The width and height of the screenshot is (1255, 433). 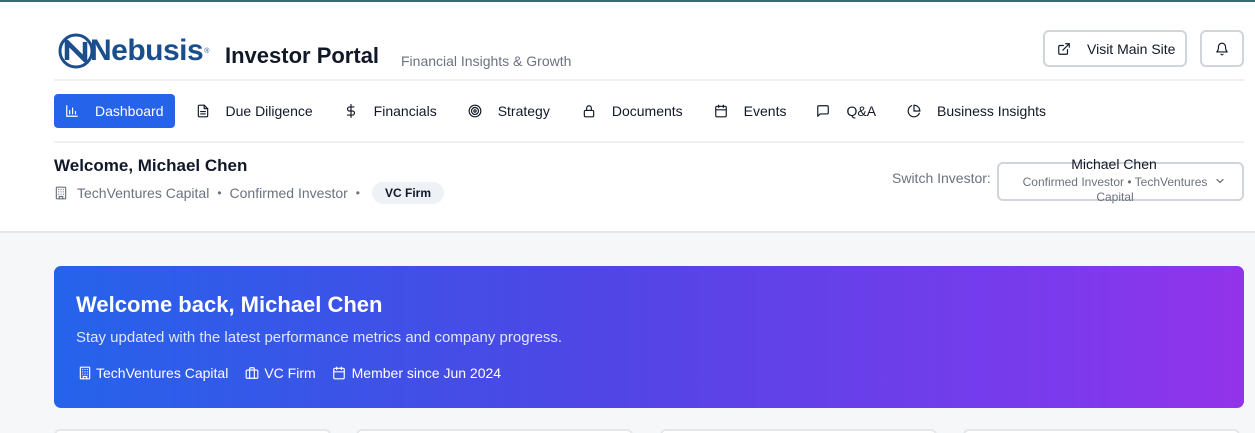 What do you see at coordinates (647, 111) in the screenshot?
I see `tab-documents-label: Documents` at bounding box center [647, 111].